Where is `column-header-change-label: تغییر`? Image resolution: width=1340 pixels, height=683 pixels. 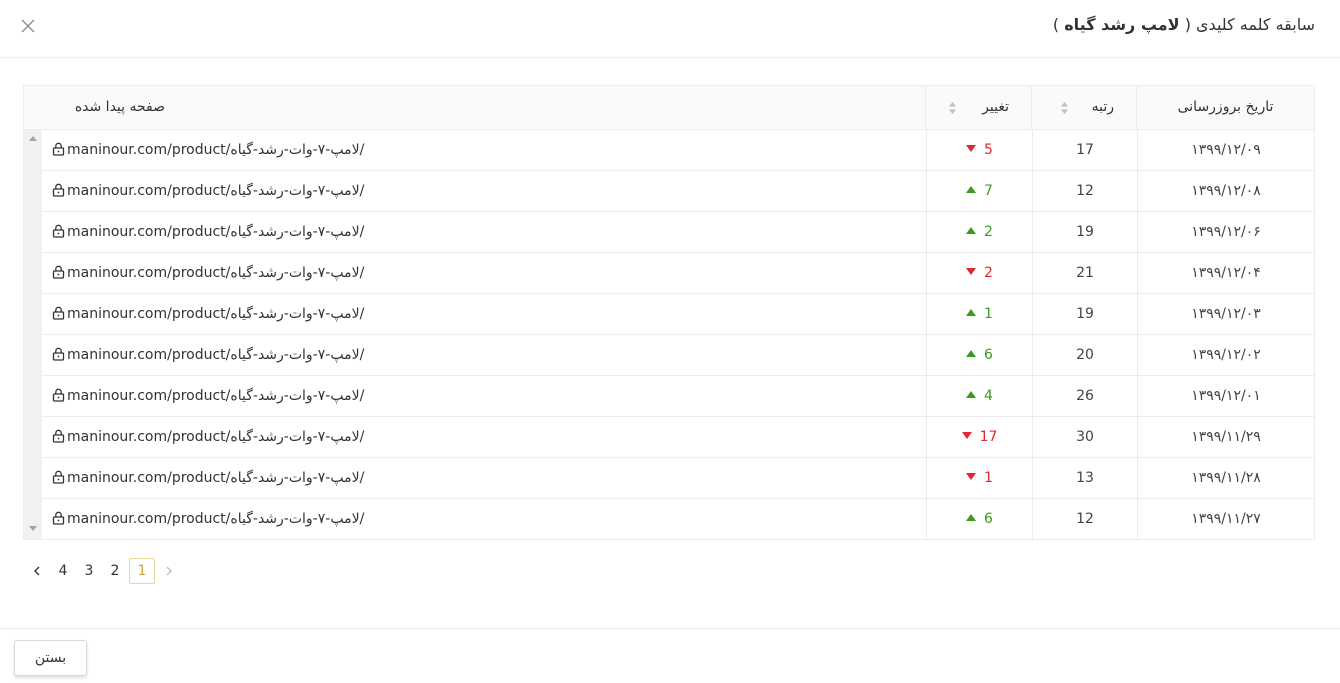 column-header-change-label: تغییر is located at coordinates (995, 107).